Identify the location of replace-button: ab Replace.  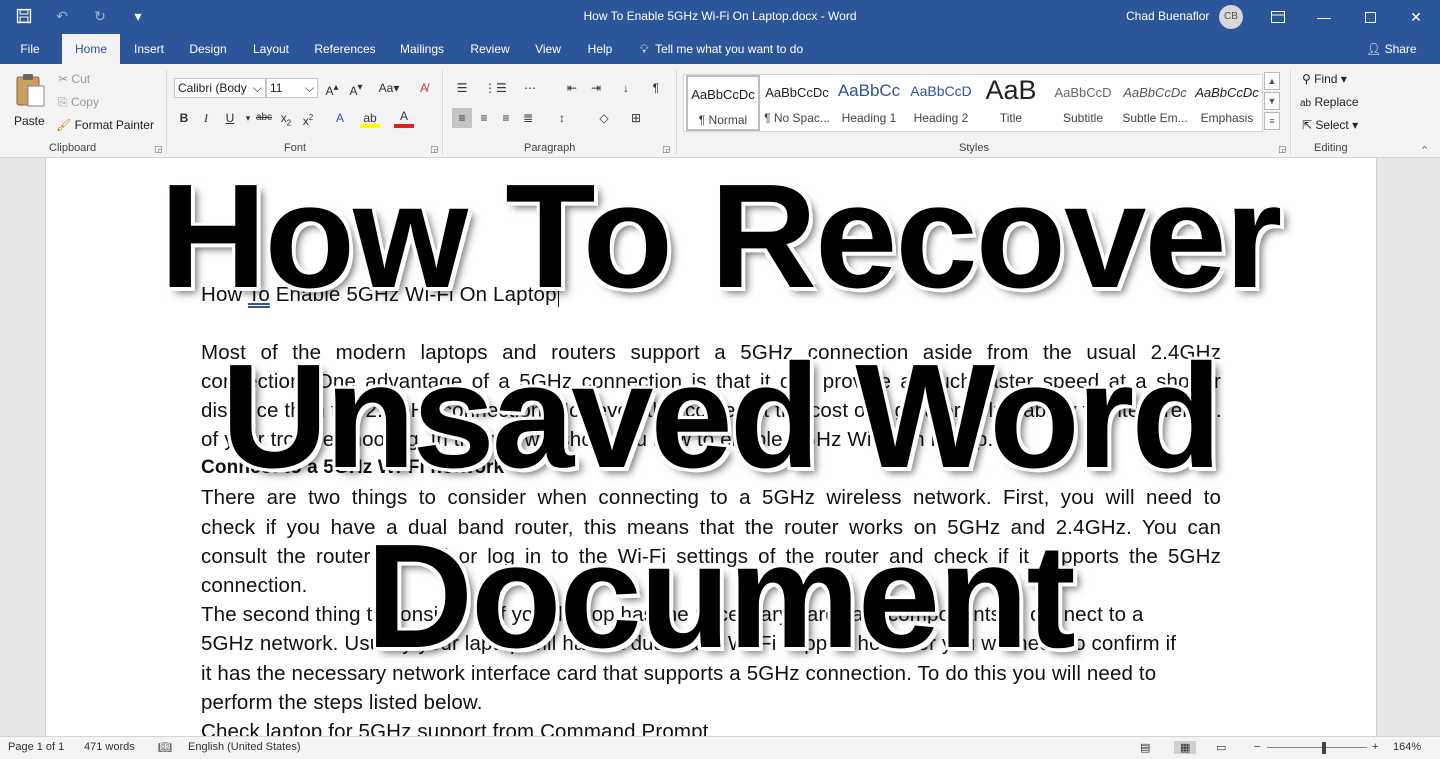
(1329, 102).